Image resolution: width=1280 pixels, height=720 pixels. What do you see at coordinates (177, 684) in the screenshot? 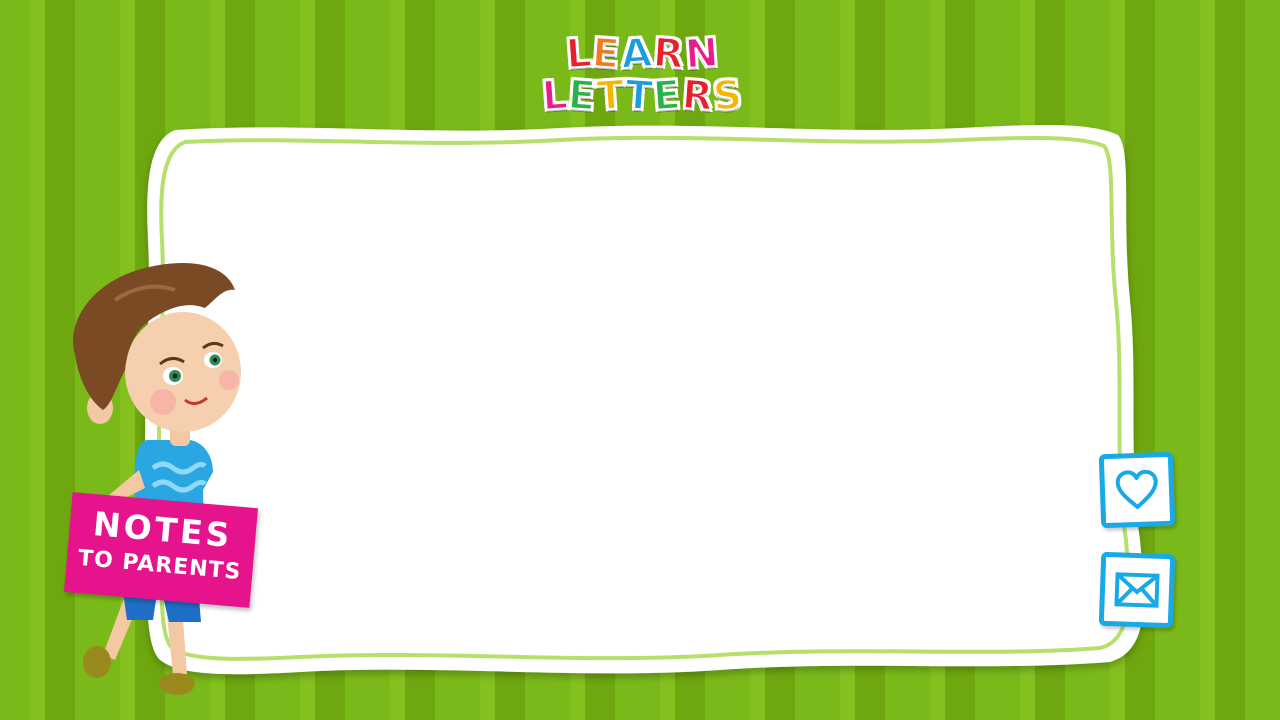
I see `right-shoe` at bounding box center [177, 684].